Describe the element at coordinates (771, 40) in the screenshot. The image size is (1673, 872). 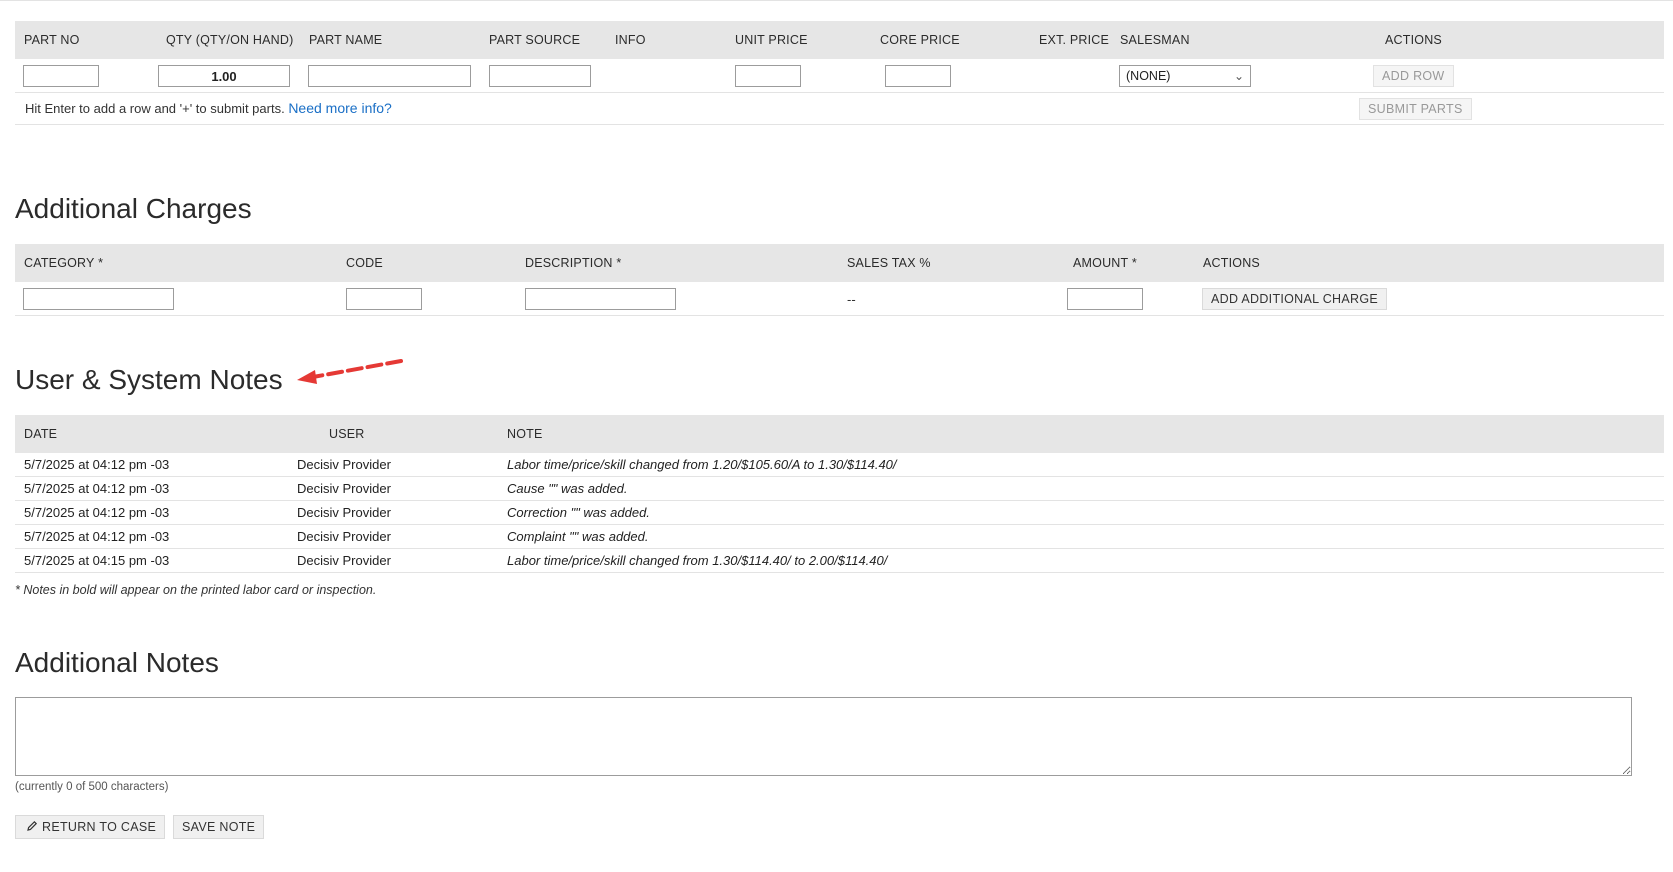
I see `col-unit-price: UNIT PRICE` at that location.